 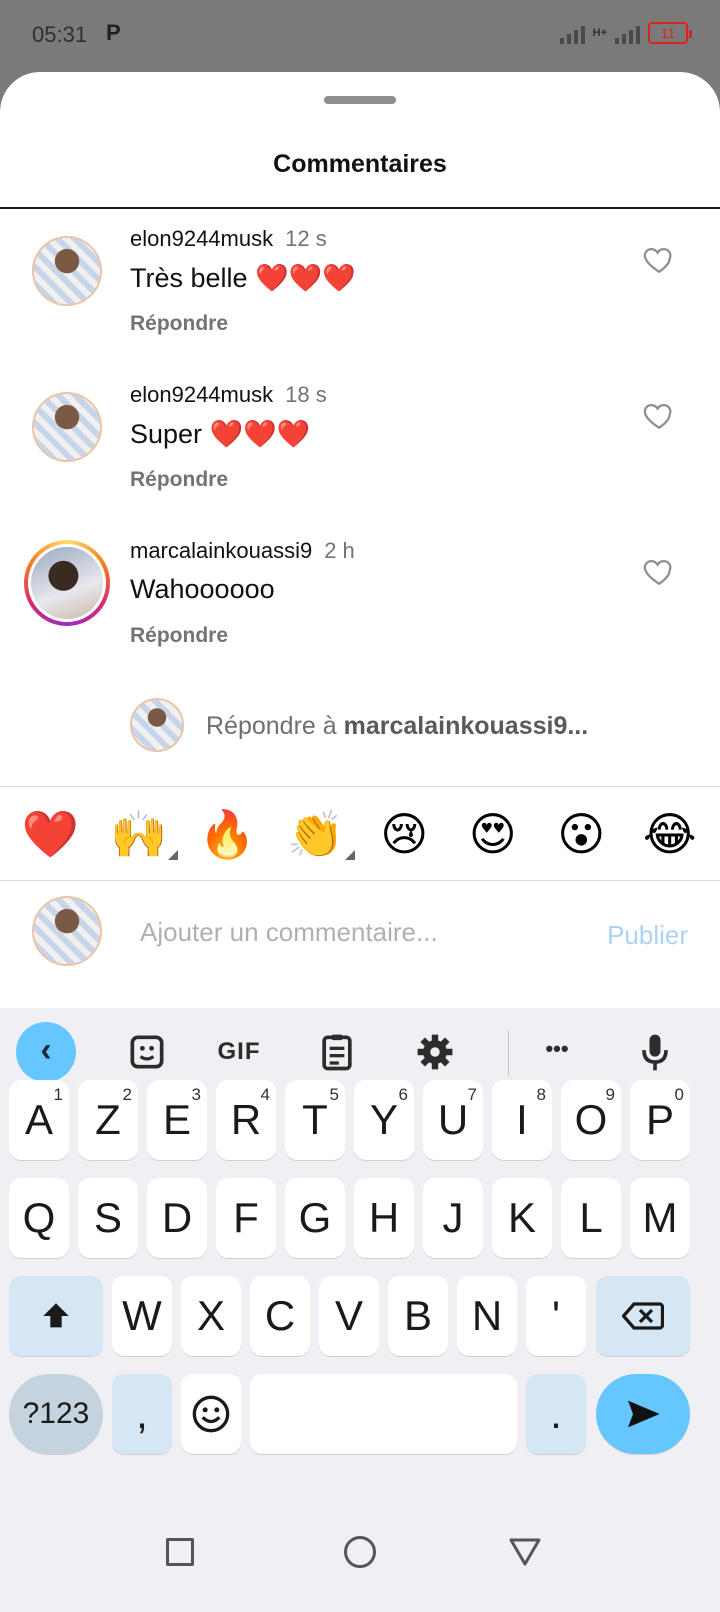 I want to click on network-type: H+, so click(x=599, y=33).